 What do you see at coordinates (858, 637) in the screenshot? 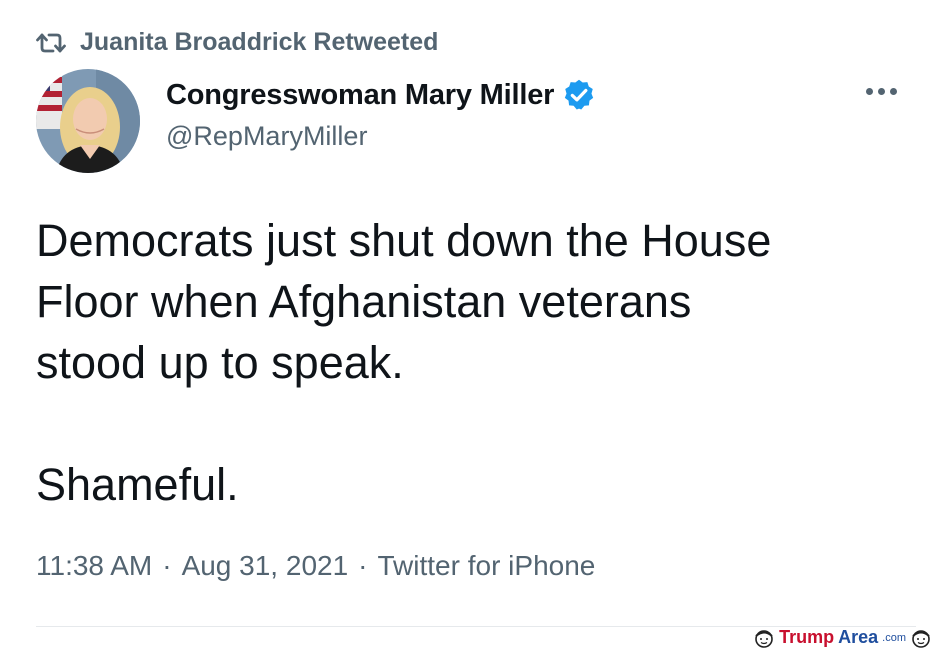
I see `watermark-text-area: Area` at bounding box center [858, 637].